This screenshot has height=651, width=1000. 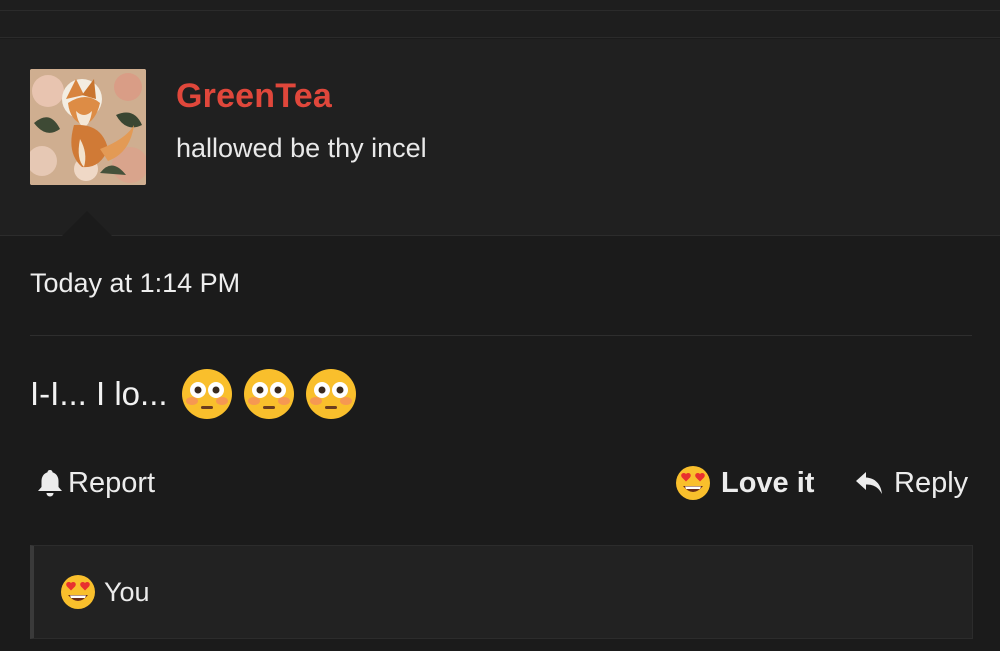 What do you see at coordinates (301, 148) in the screenshot?
I see `user-title: hallowed be thy incel` at bounding box center [301, 148].